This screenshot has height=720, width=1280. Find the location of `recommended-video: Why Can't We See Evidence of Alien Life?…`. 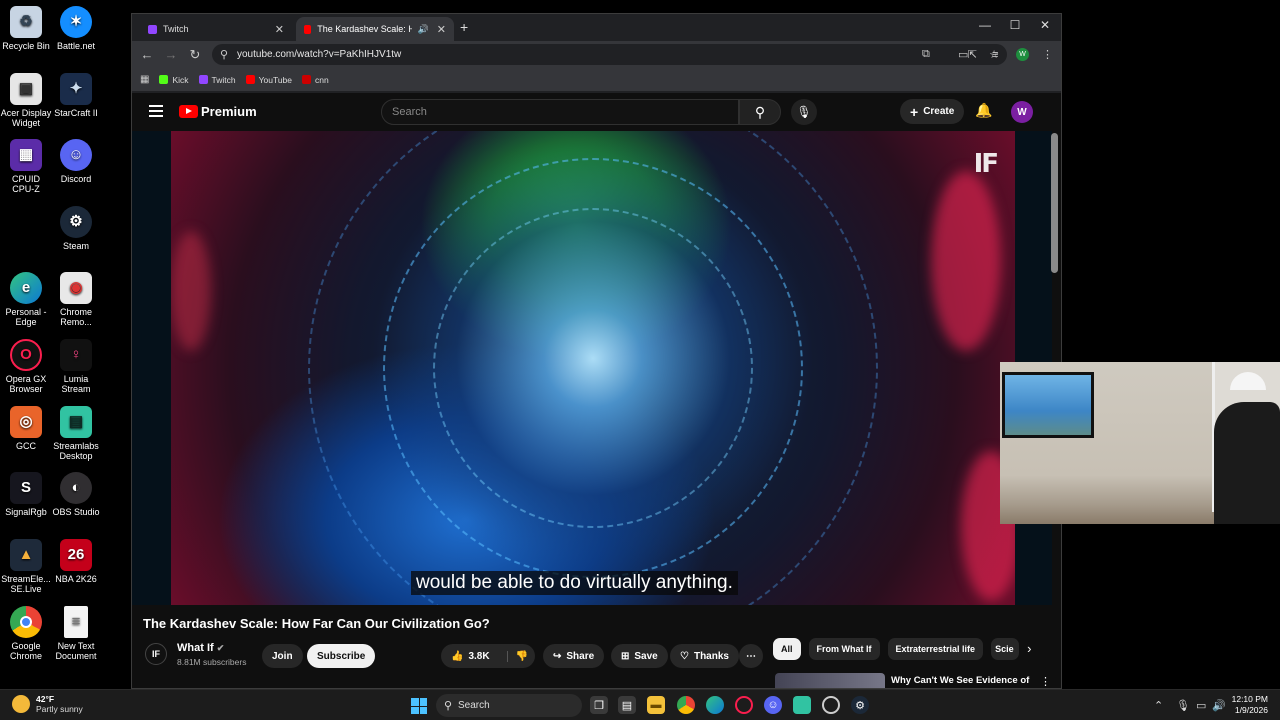

recommended-video: Why Can't We See Evidence of Alien Life?… is located at coordinates (914, 680).